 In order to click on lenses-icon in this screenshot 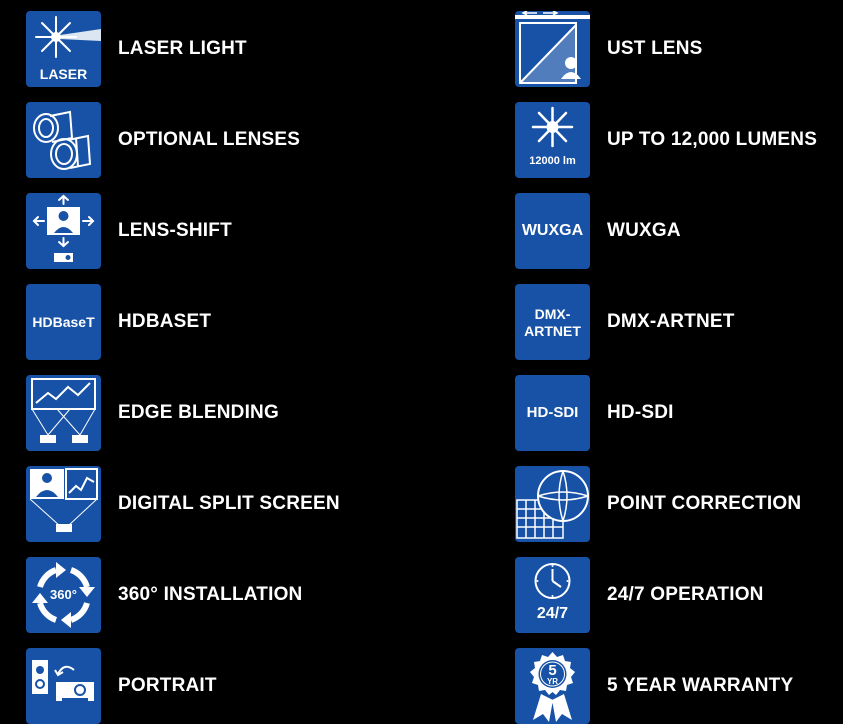, I will do `click(63, 140)`.